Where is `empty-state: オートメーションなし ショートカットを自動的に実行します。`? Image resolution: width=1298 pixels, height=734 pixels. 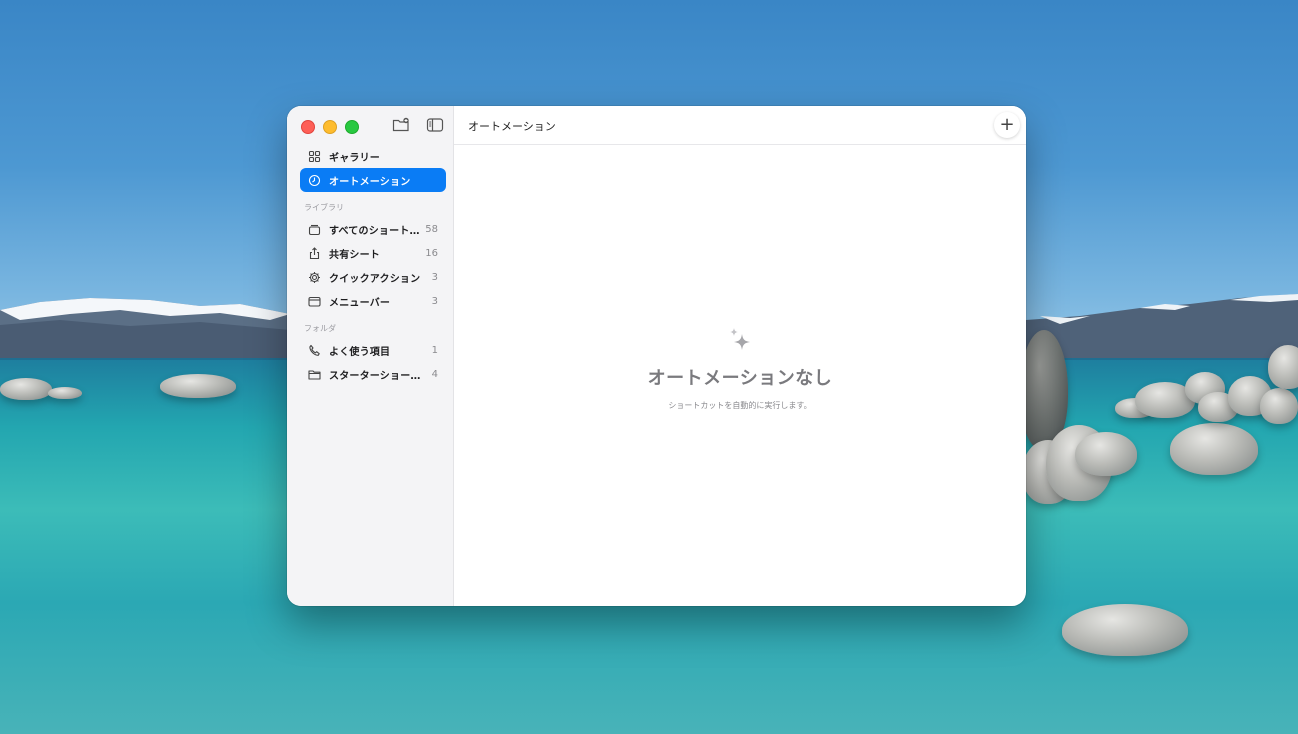
empty-state: オートメーションなし ショートカットを自動的に実行します。 is located at coordinates (740, 368).